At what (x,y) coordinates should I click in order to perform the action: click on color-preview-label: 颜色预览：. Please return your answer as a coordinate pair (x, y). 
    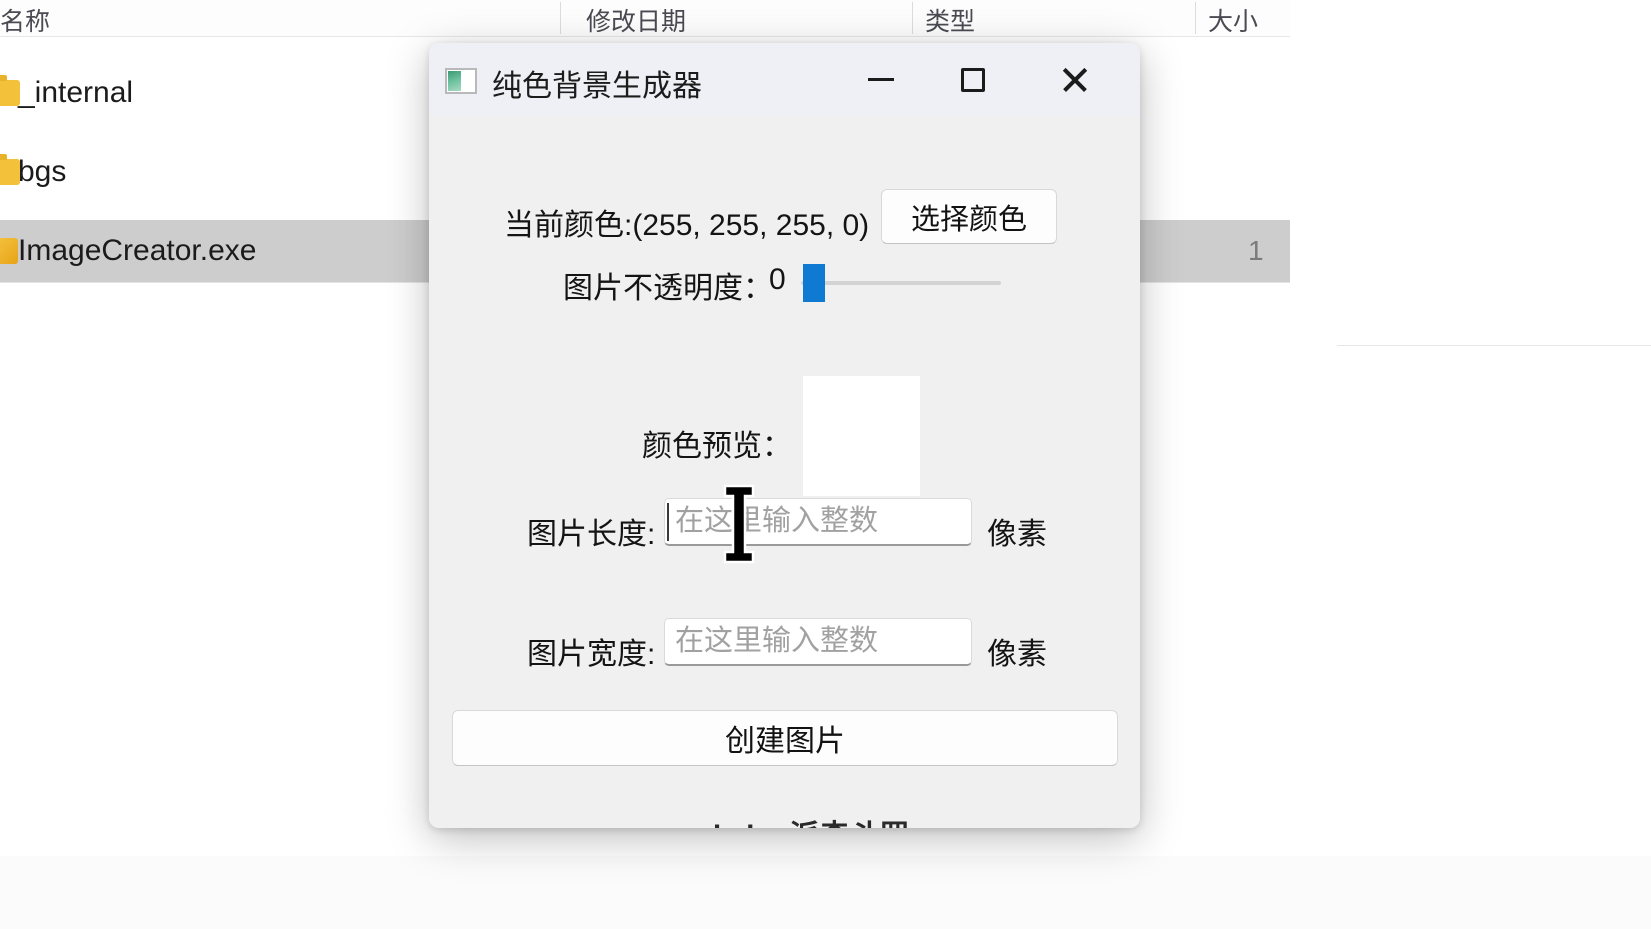
    Looking at the image, I should click on (717, 446).